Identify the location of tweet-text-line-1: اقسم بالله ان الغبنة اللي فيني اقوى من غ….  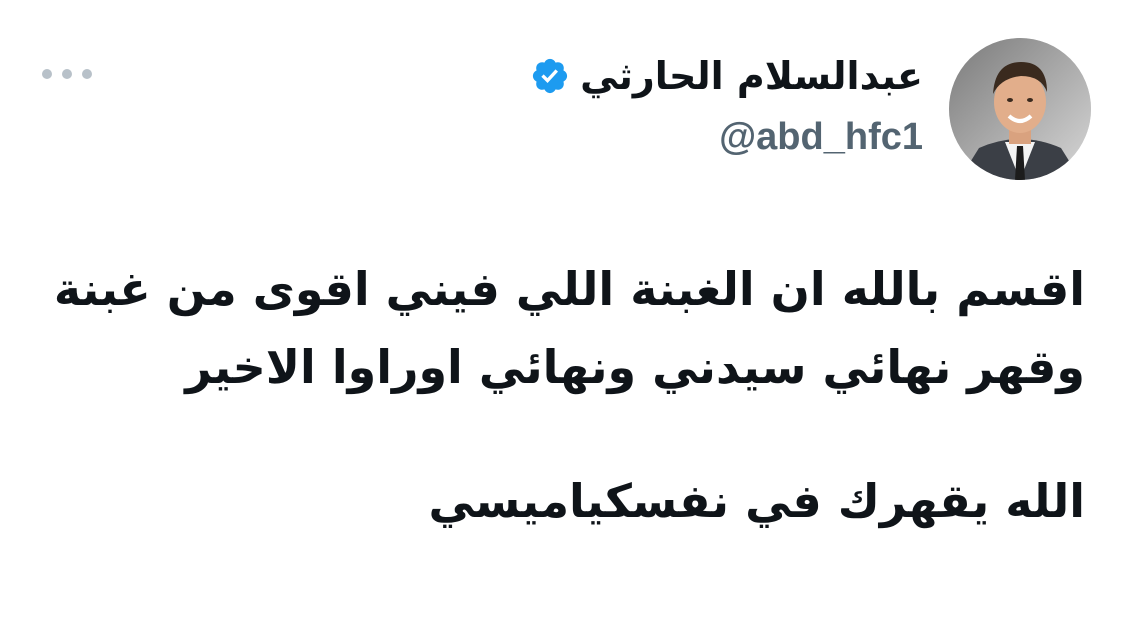
(569, 289).